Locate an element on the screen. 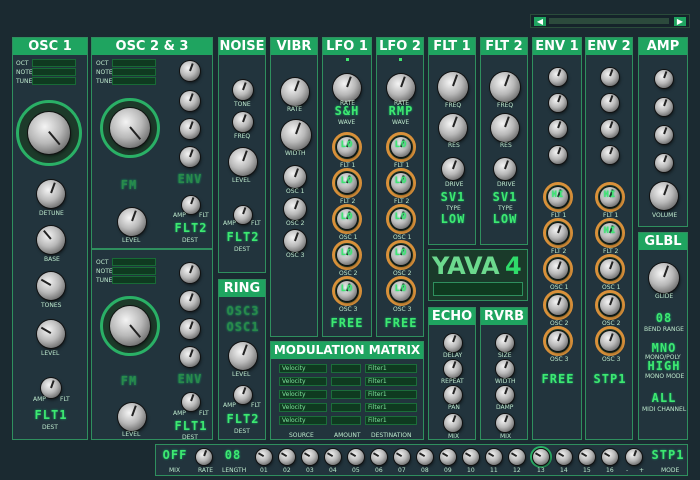  tones-knob is located at coordinates (51, 286).